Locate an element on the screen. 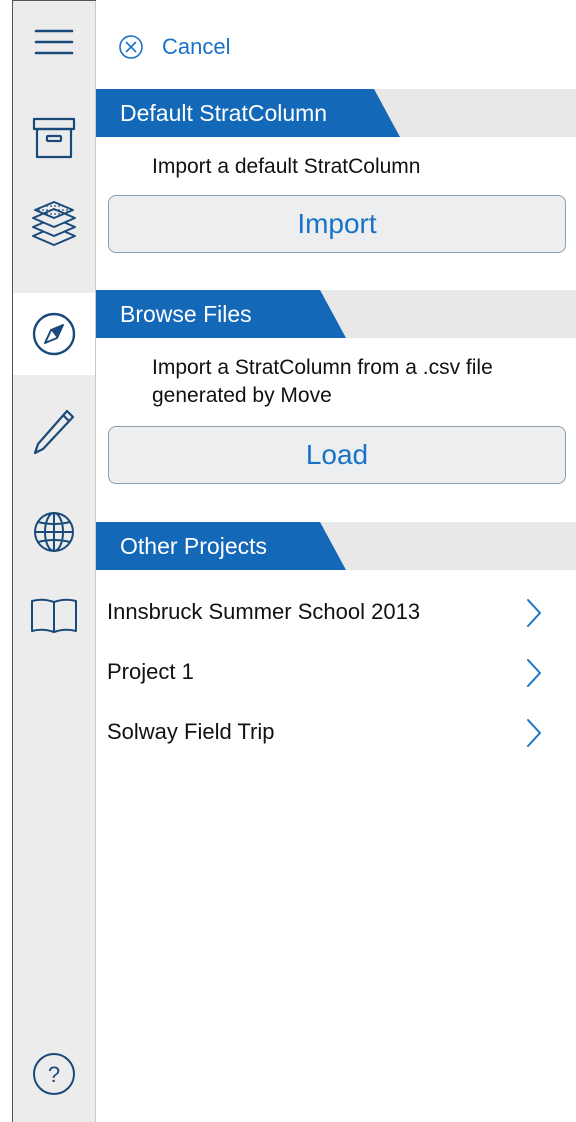 This screenshot has height=1122, width=576. section-title: Other Projects is located at coordinates (221, 546).